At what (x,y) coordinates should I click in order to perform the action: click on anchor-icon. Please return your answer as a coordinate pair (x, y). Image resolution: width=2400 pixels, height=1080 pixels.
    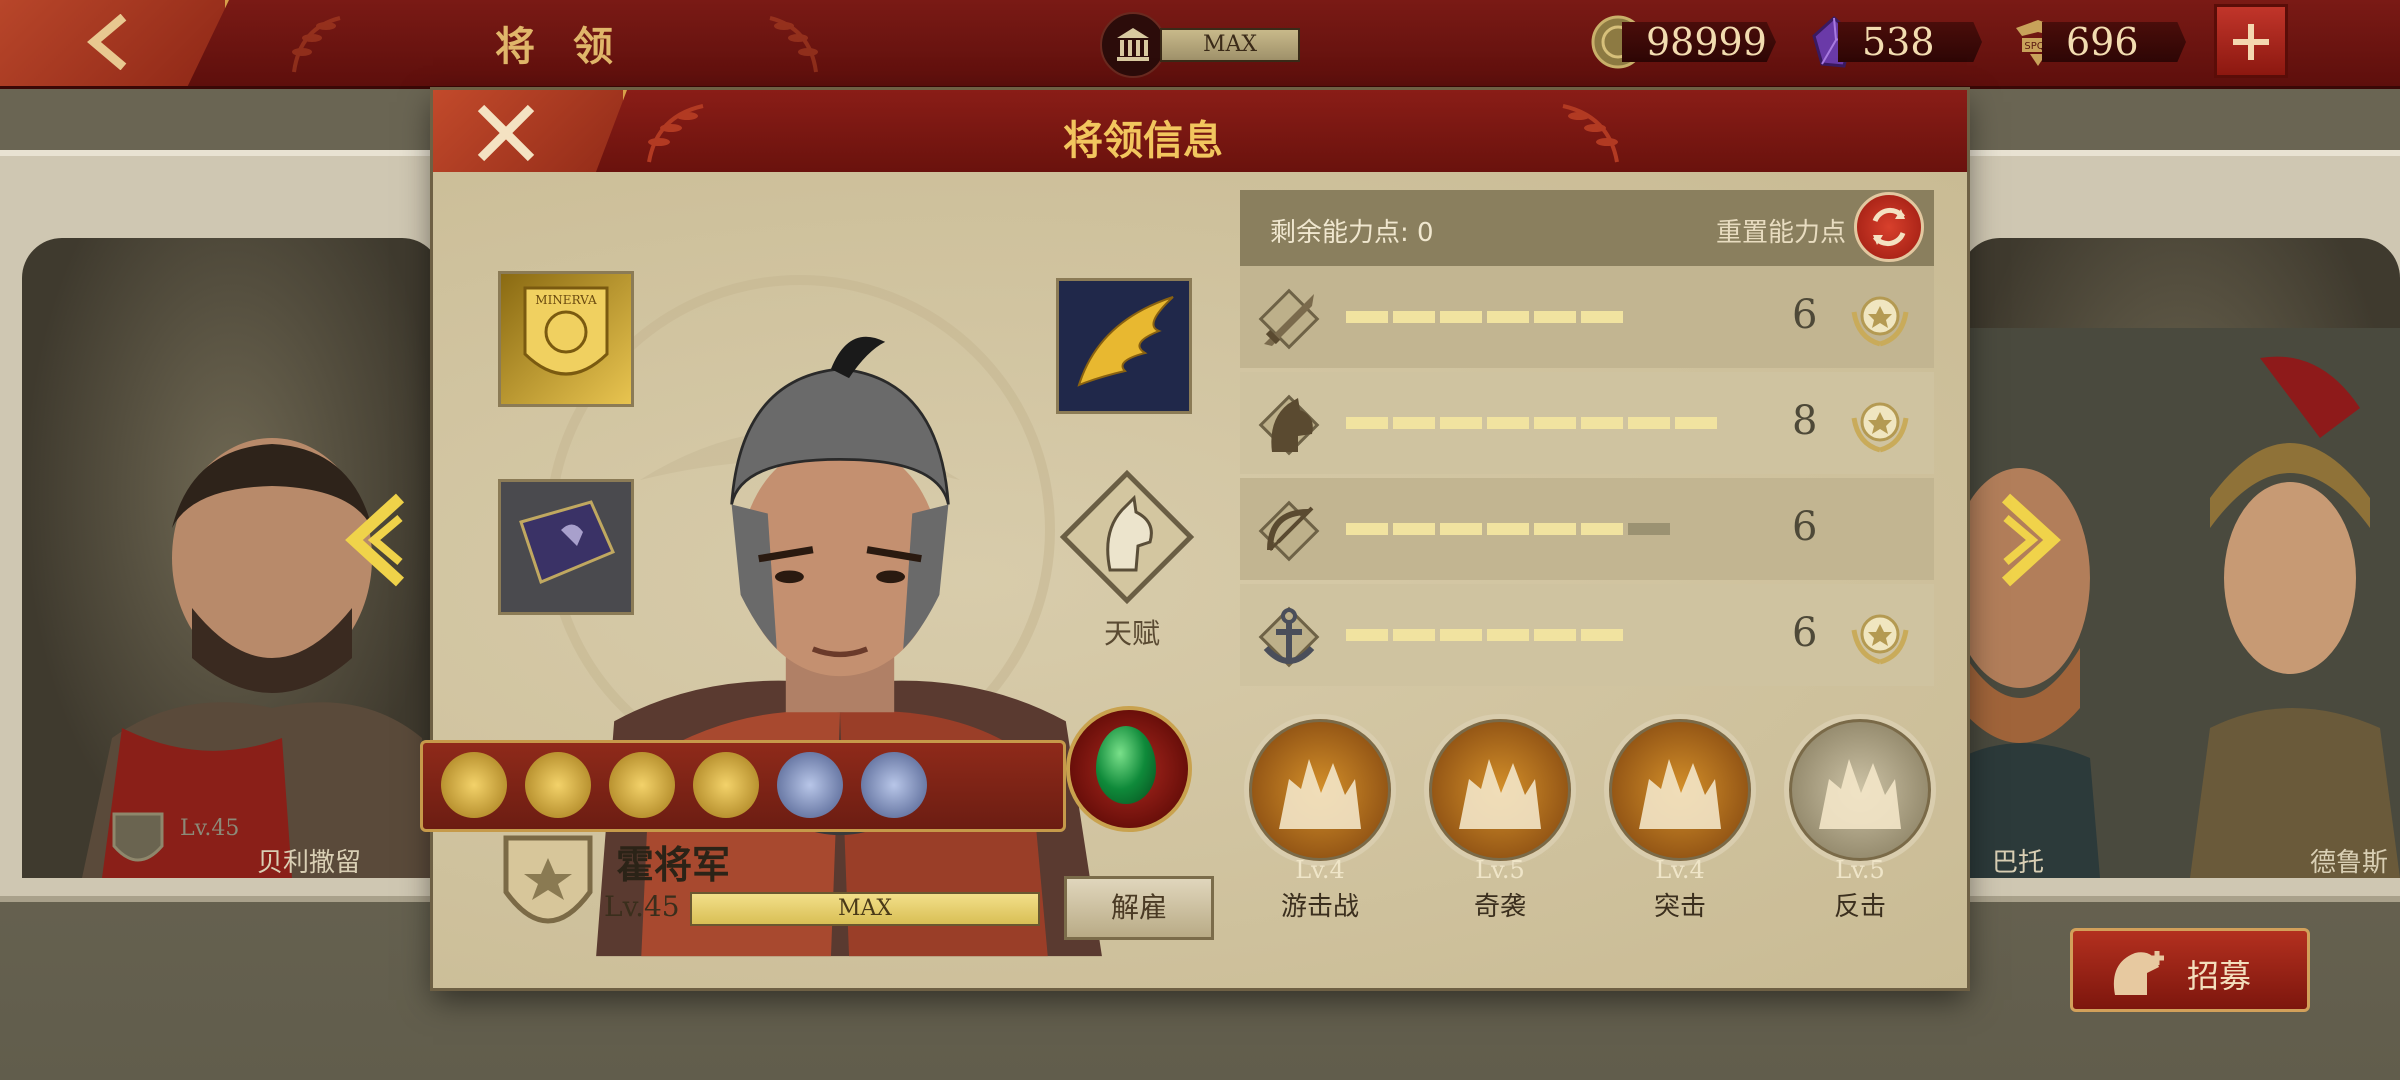
    Looking at the image, I should click on (1289, 637).